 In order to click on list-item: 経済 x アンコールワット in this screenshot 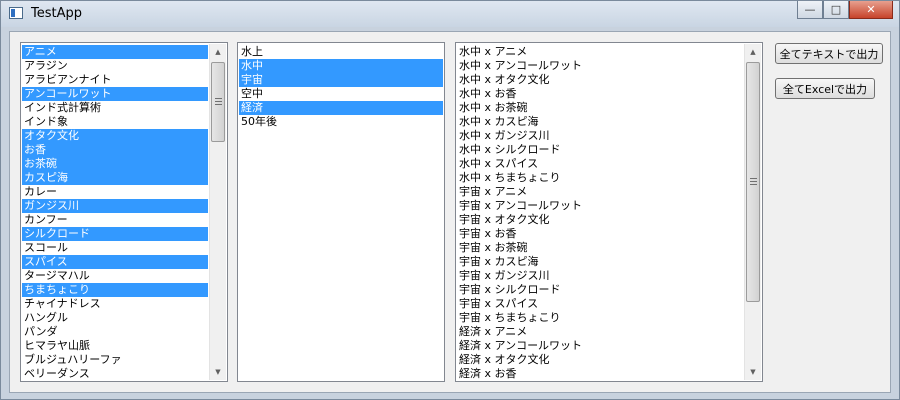, I will do `click(600, 346)`.